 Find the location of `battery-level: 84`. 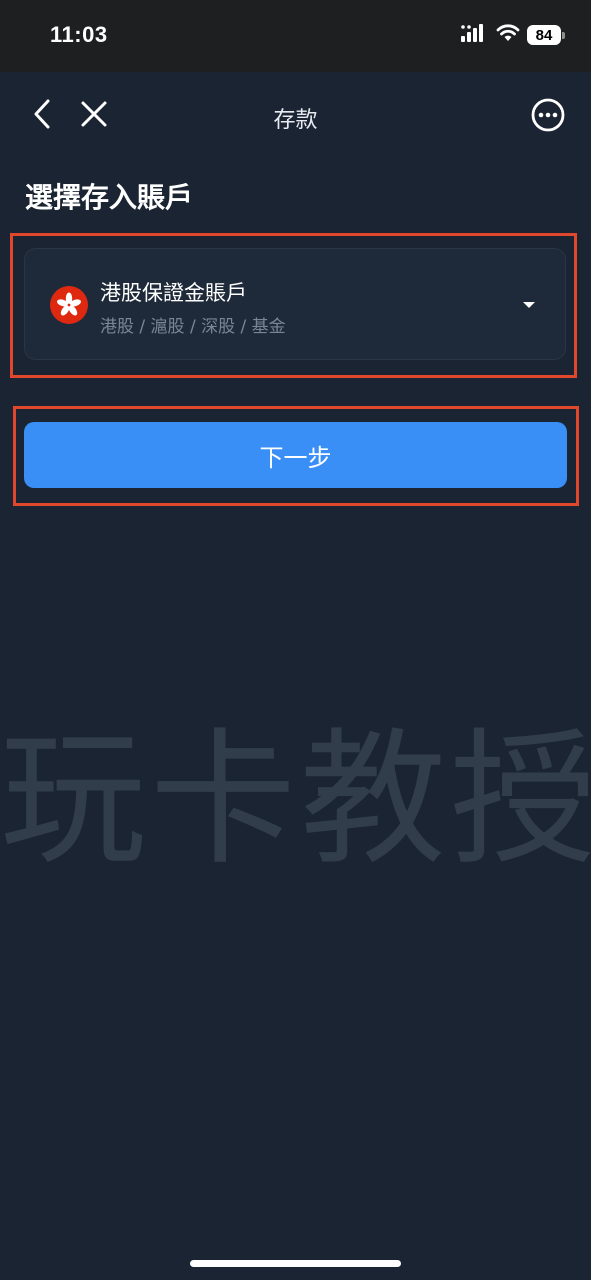

battery-level: 84 is located at coordinates (544, 35).